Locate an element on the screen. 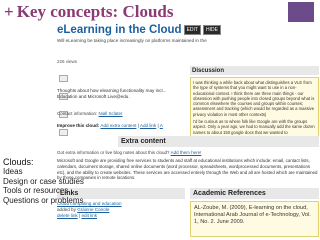  slide-title: + Key concepts: Clouds is located at coordinates (88, 12).